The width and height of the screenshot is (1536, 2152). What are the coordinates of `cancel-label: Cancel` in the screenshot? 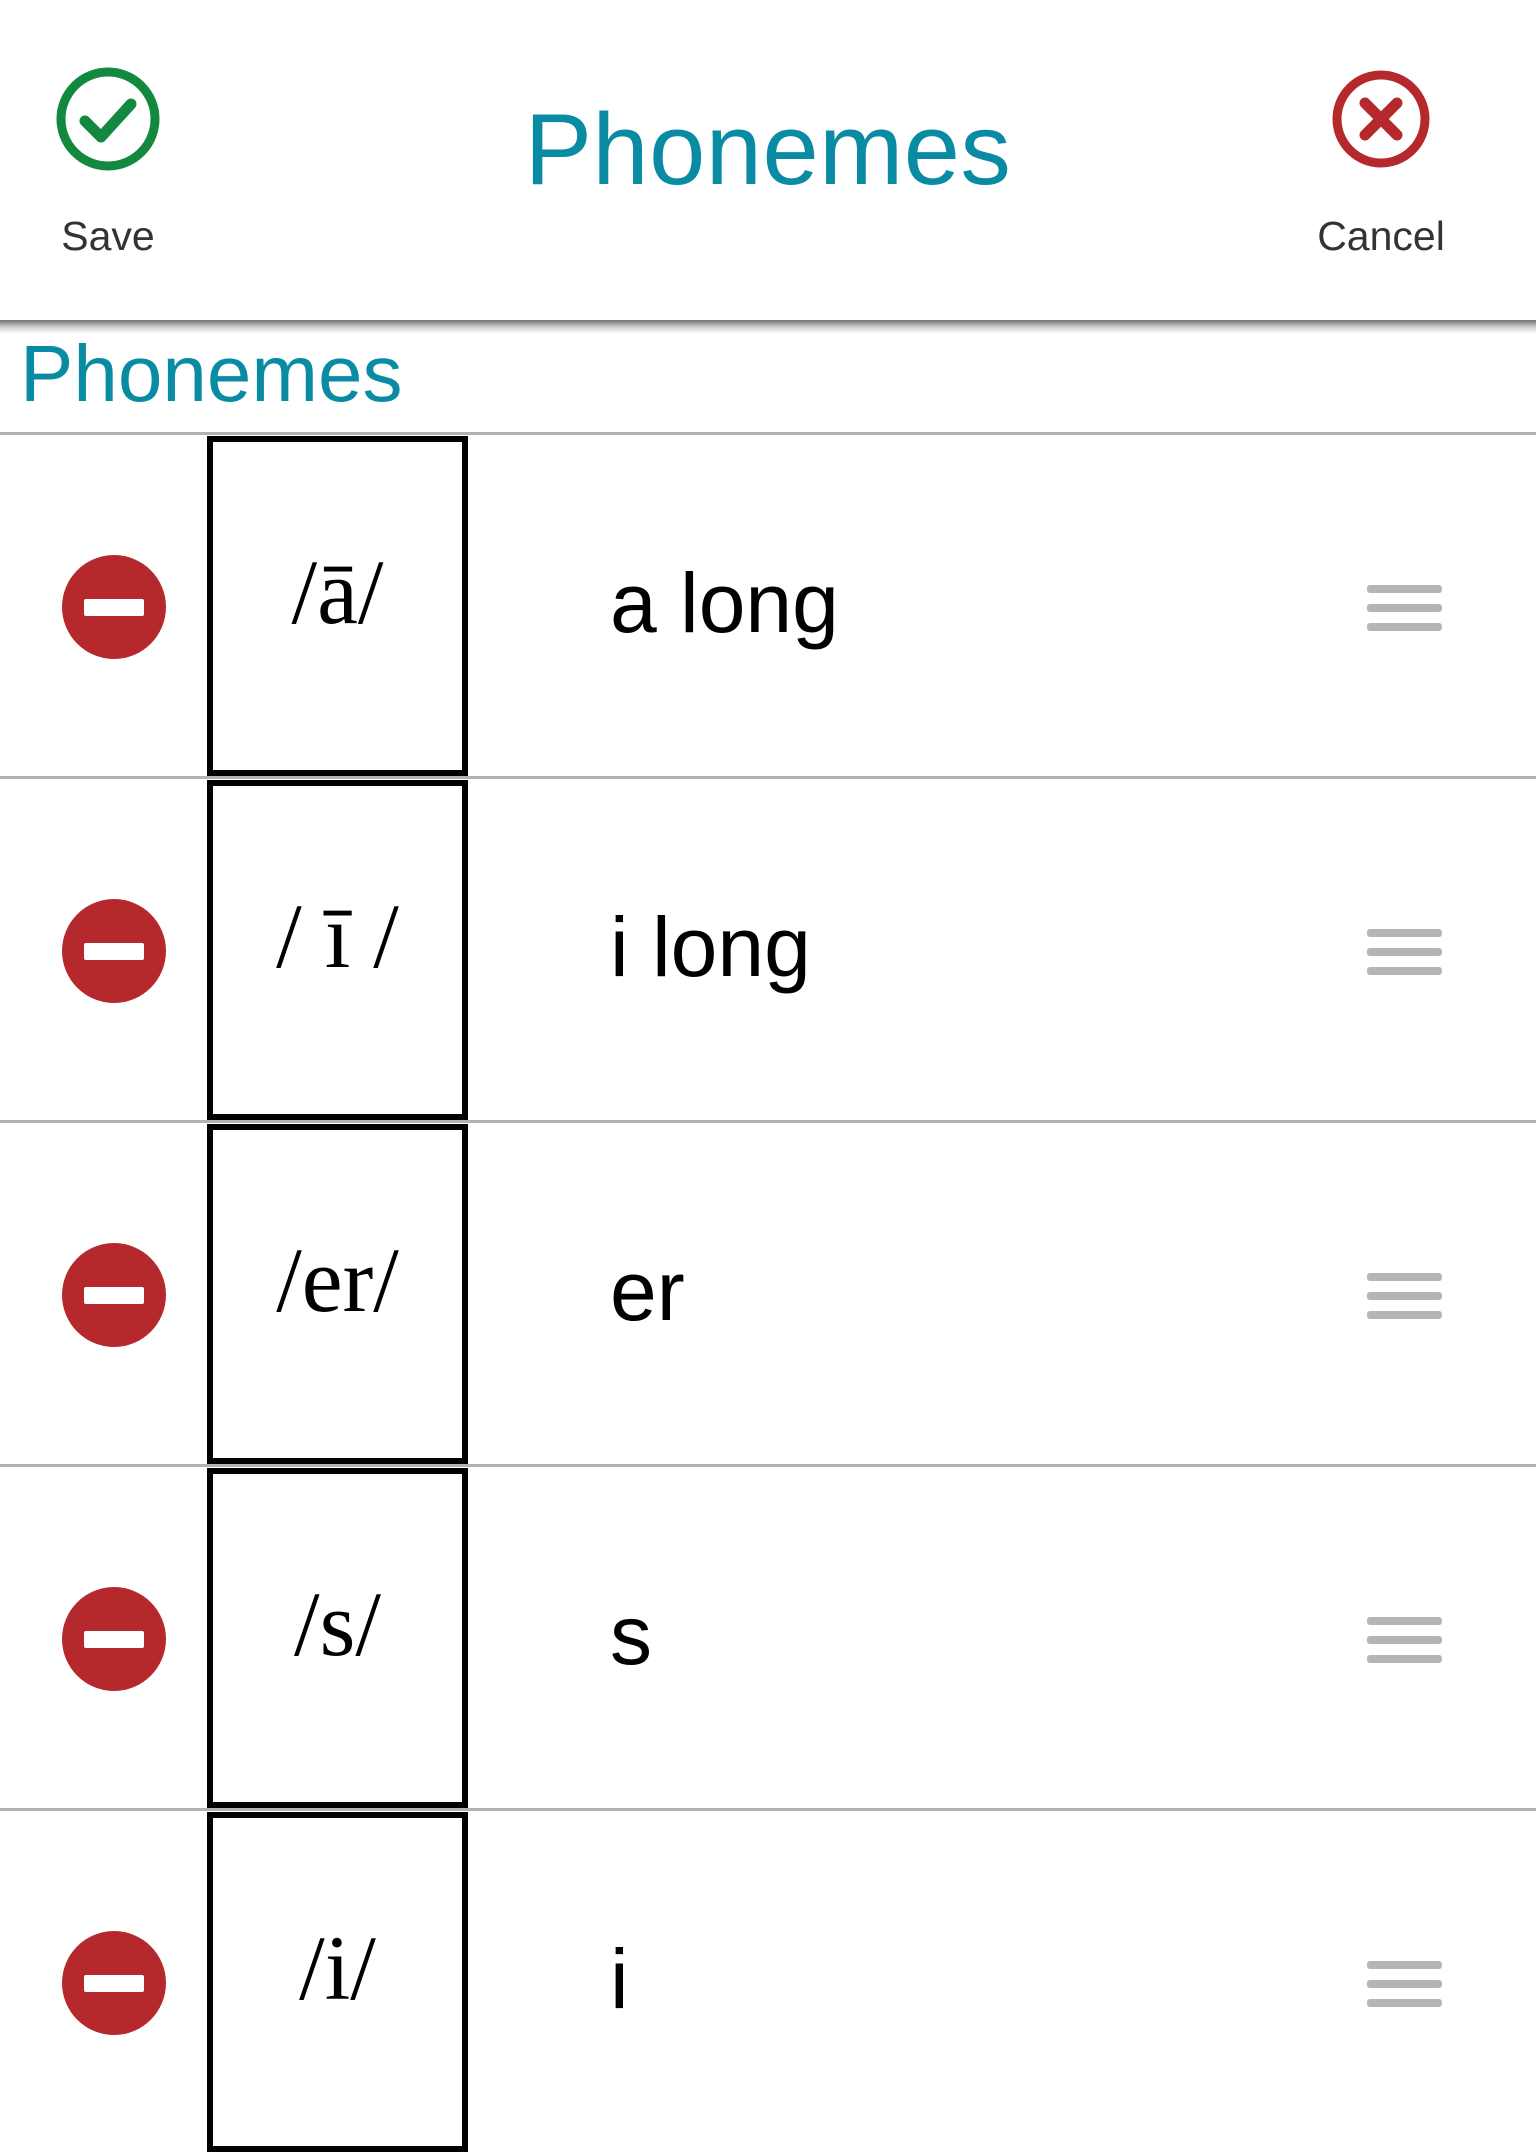 It's located at (1381, 236).